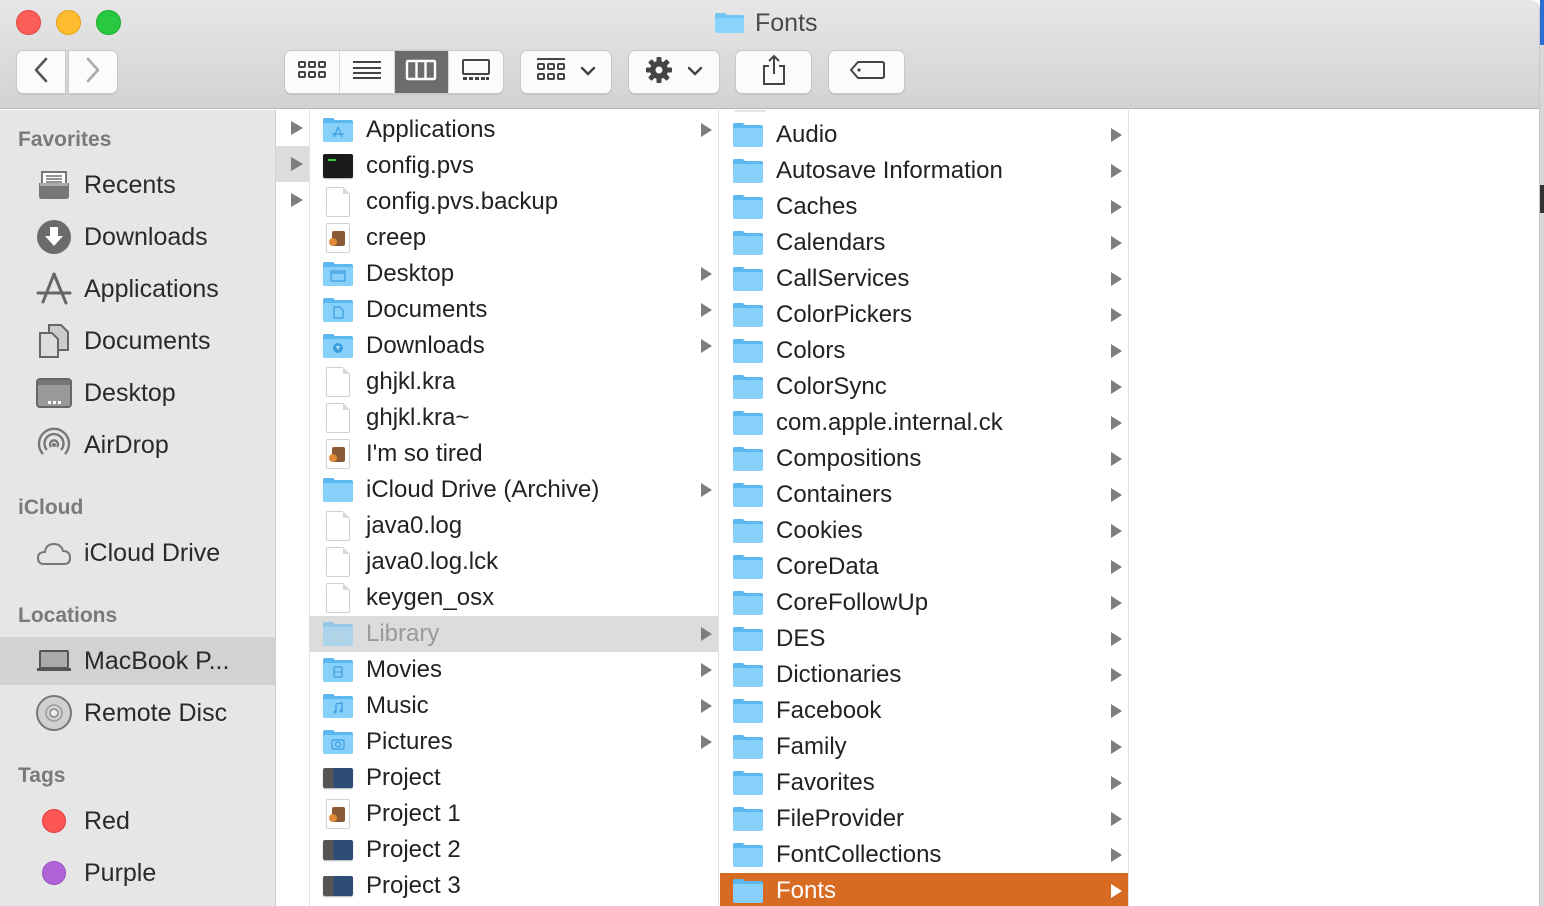 This screenshot has height=906, width=1544. What do you see at coordinates (924, 351) in the screenshot?
I see `file-row: Colors` at bounding box center [924, 351].